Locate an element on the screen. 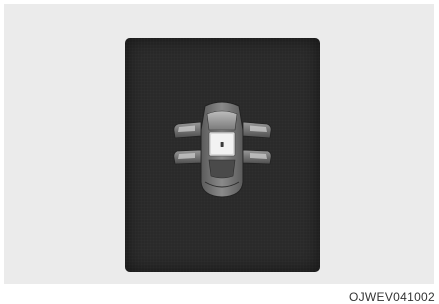  car-body is located at coordinates (222, 149).